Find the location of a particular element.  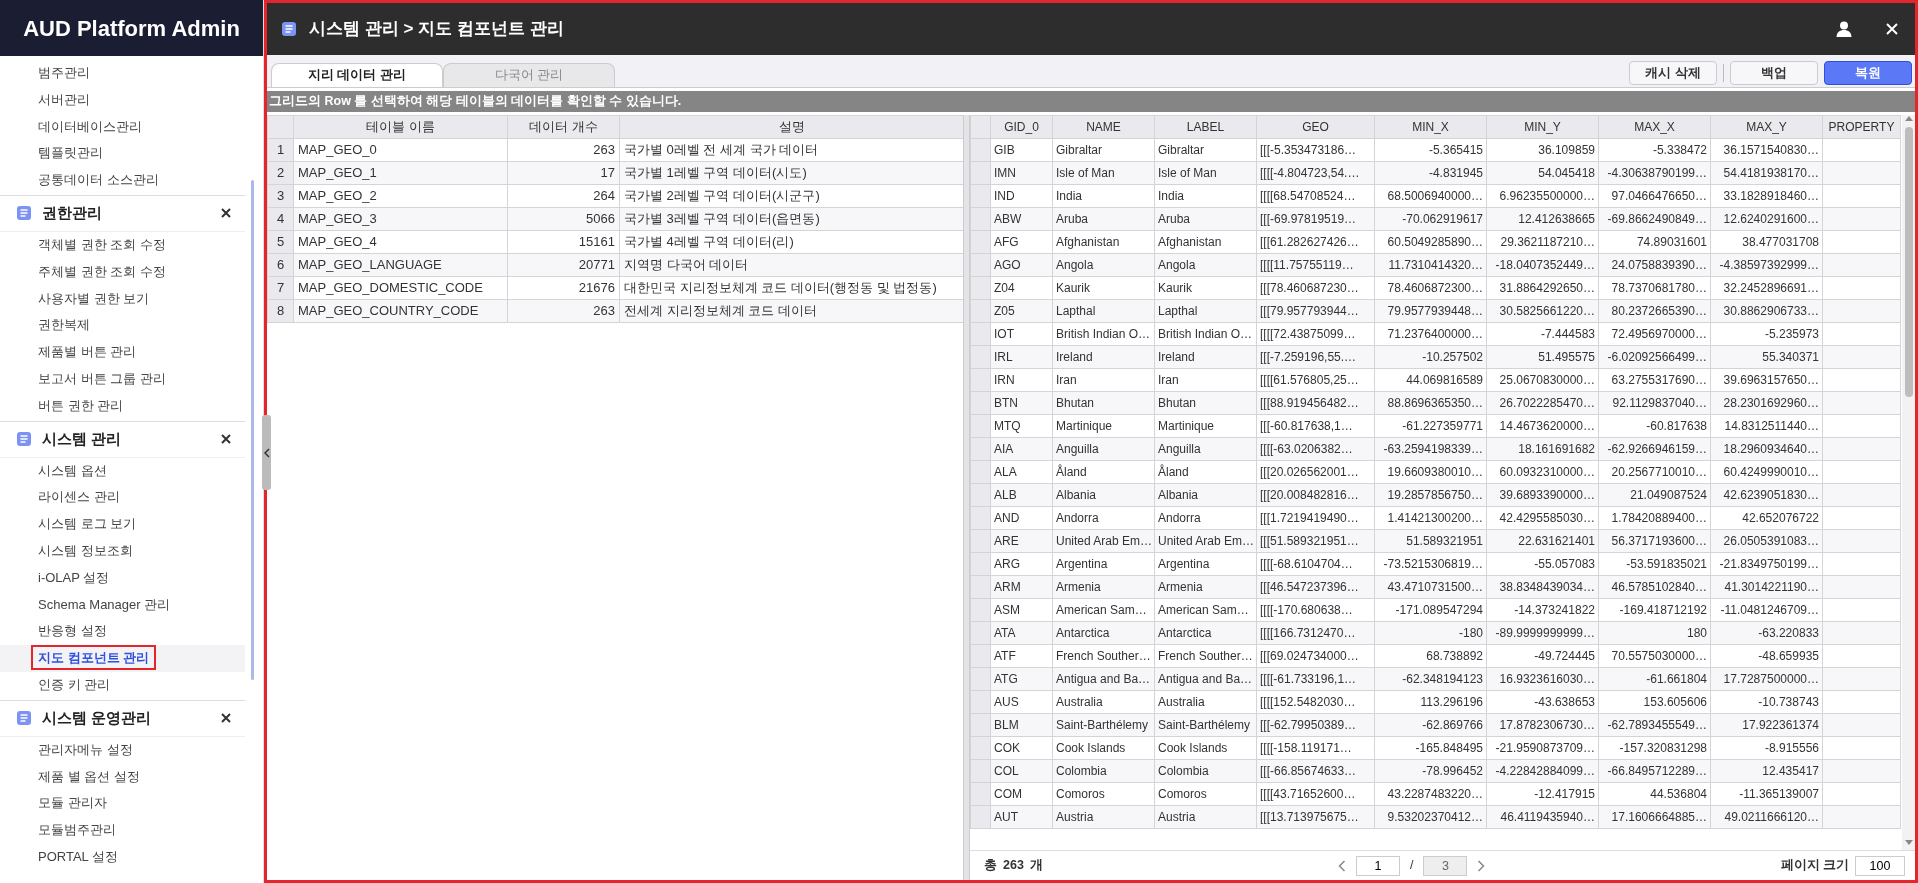

document-icon is located at coordinates (289, 29).